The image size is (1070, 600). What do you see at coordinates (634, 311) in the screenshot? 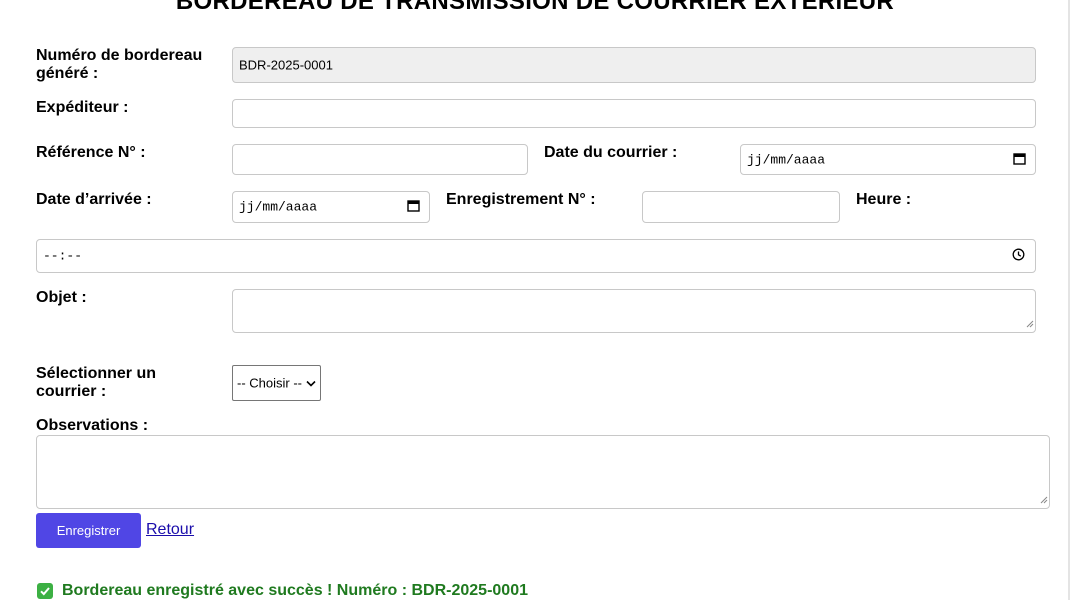
I see `objet-textarea` at bounding box center [634, 311].